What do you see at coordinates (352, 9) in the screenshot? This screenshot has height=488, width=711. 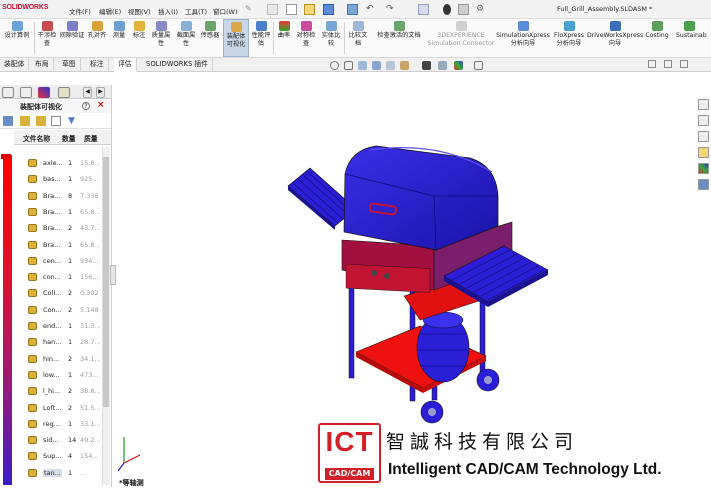 I see `print-icon` at bounding box center [352, 9].